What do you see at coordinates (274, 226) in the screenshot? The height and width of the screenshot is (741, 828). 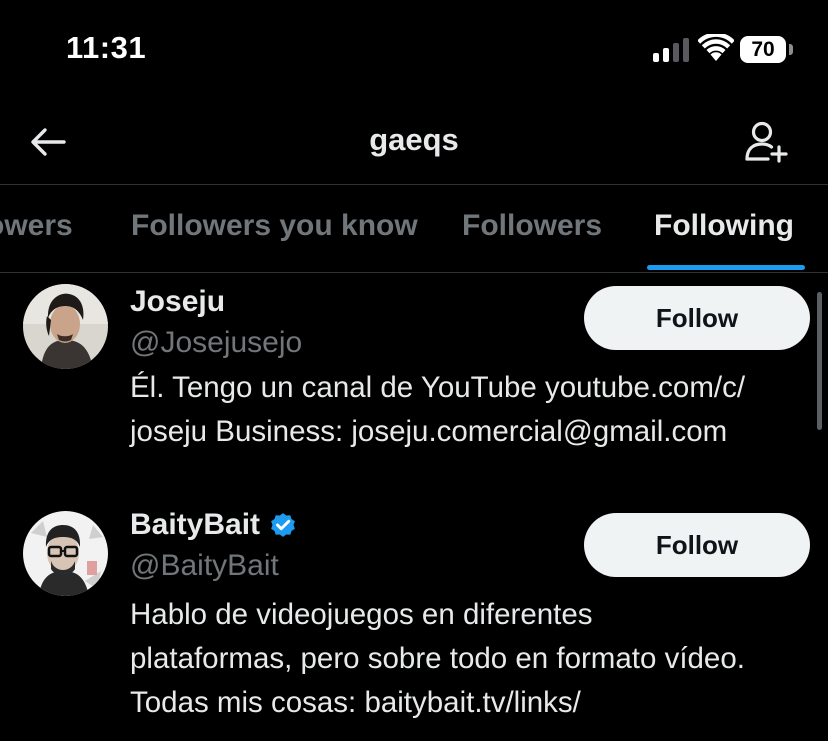 I see `tab-followers-you-know: Followers you know` at bounding box center [274, 226].